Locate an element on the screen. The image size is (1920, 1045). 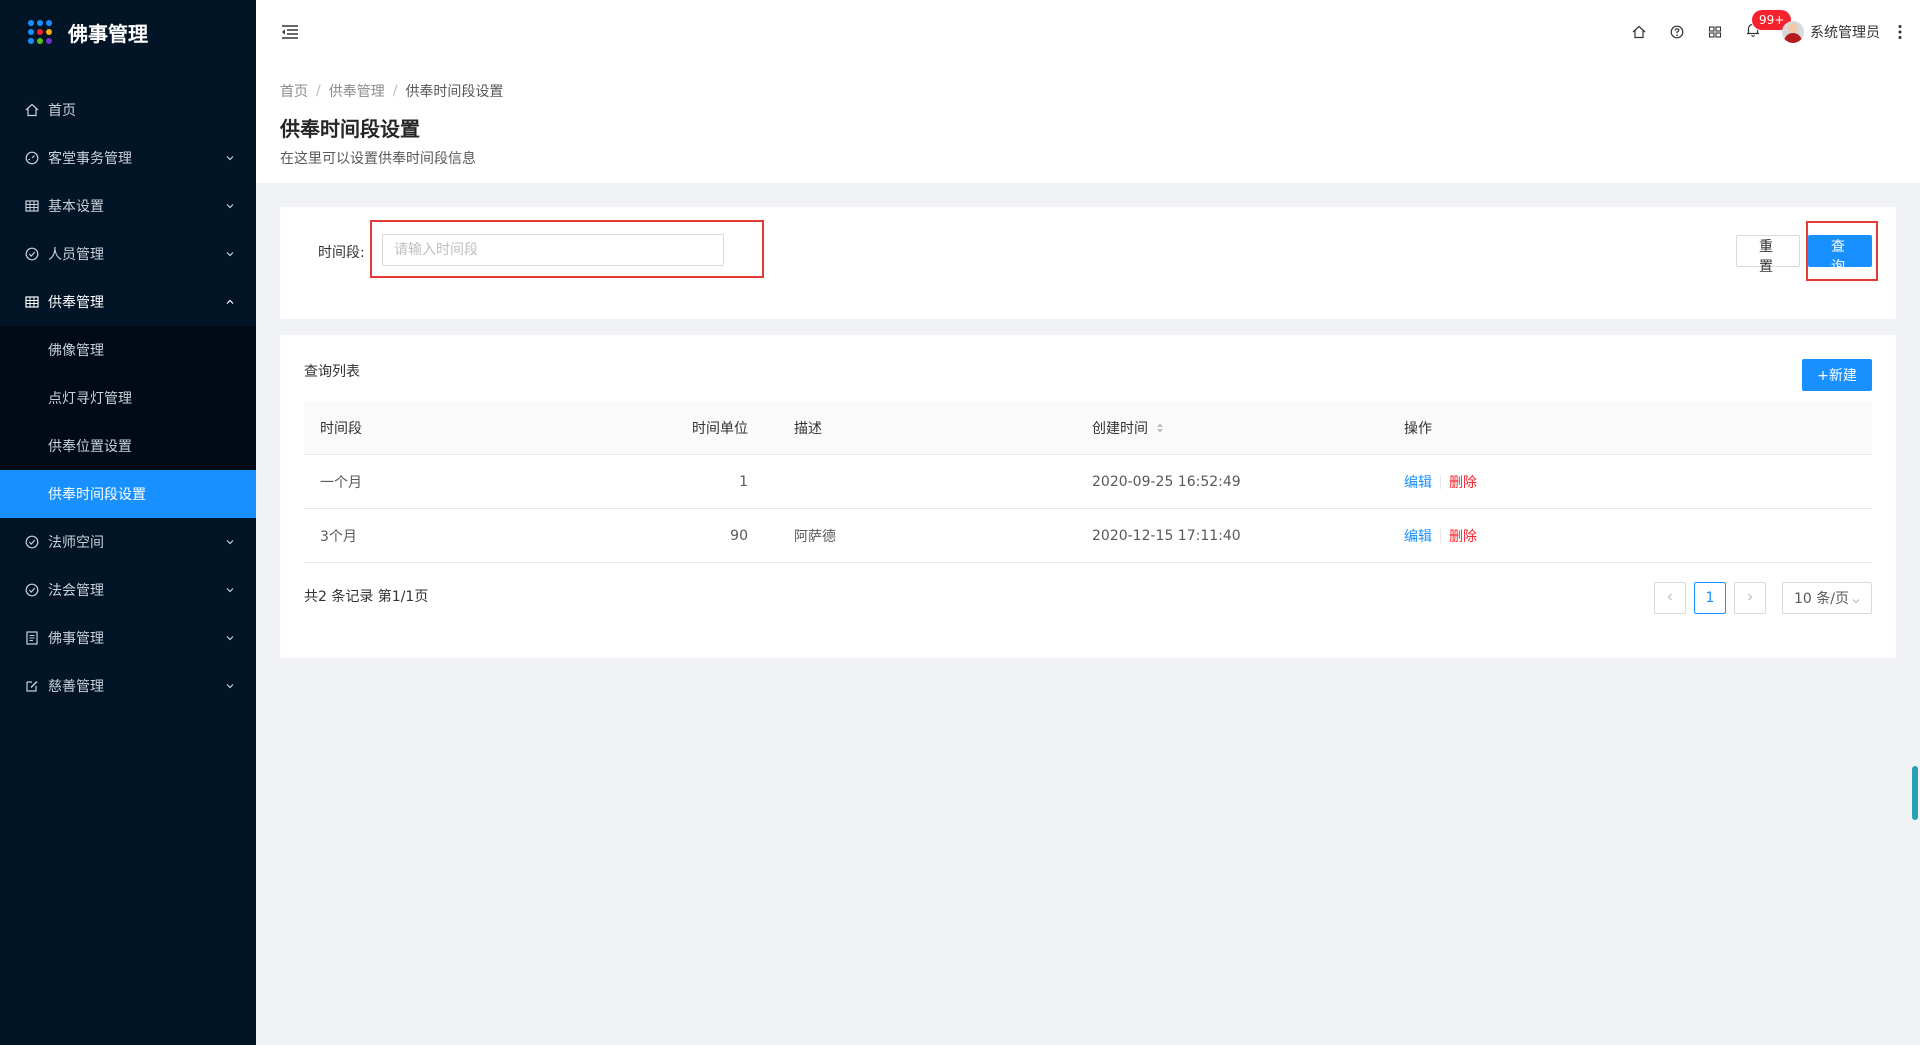
cell-created: 2020-12-15 17:11:40 is located at coordinates (1166, 535).